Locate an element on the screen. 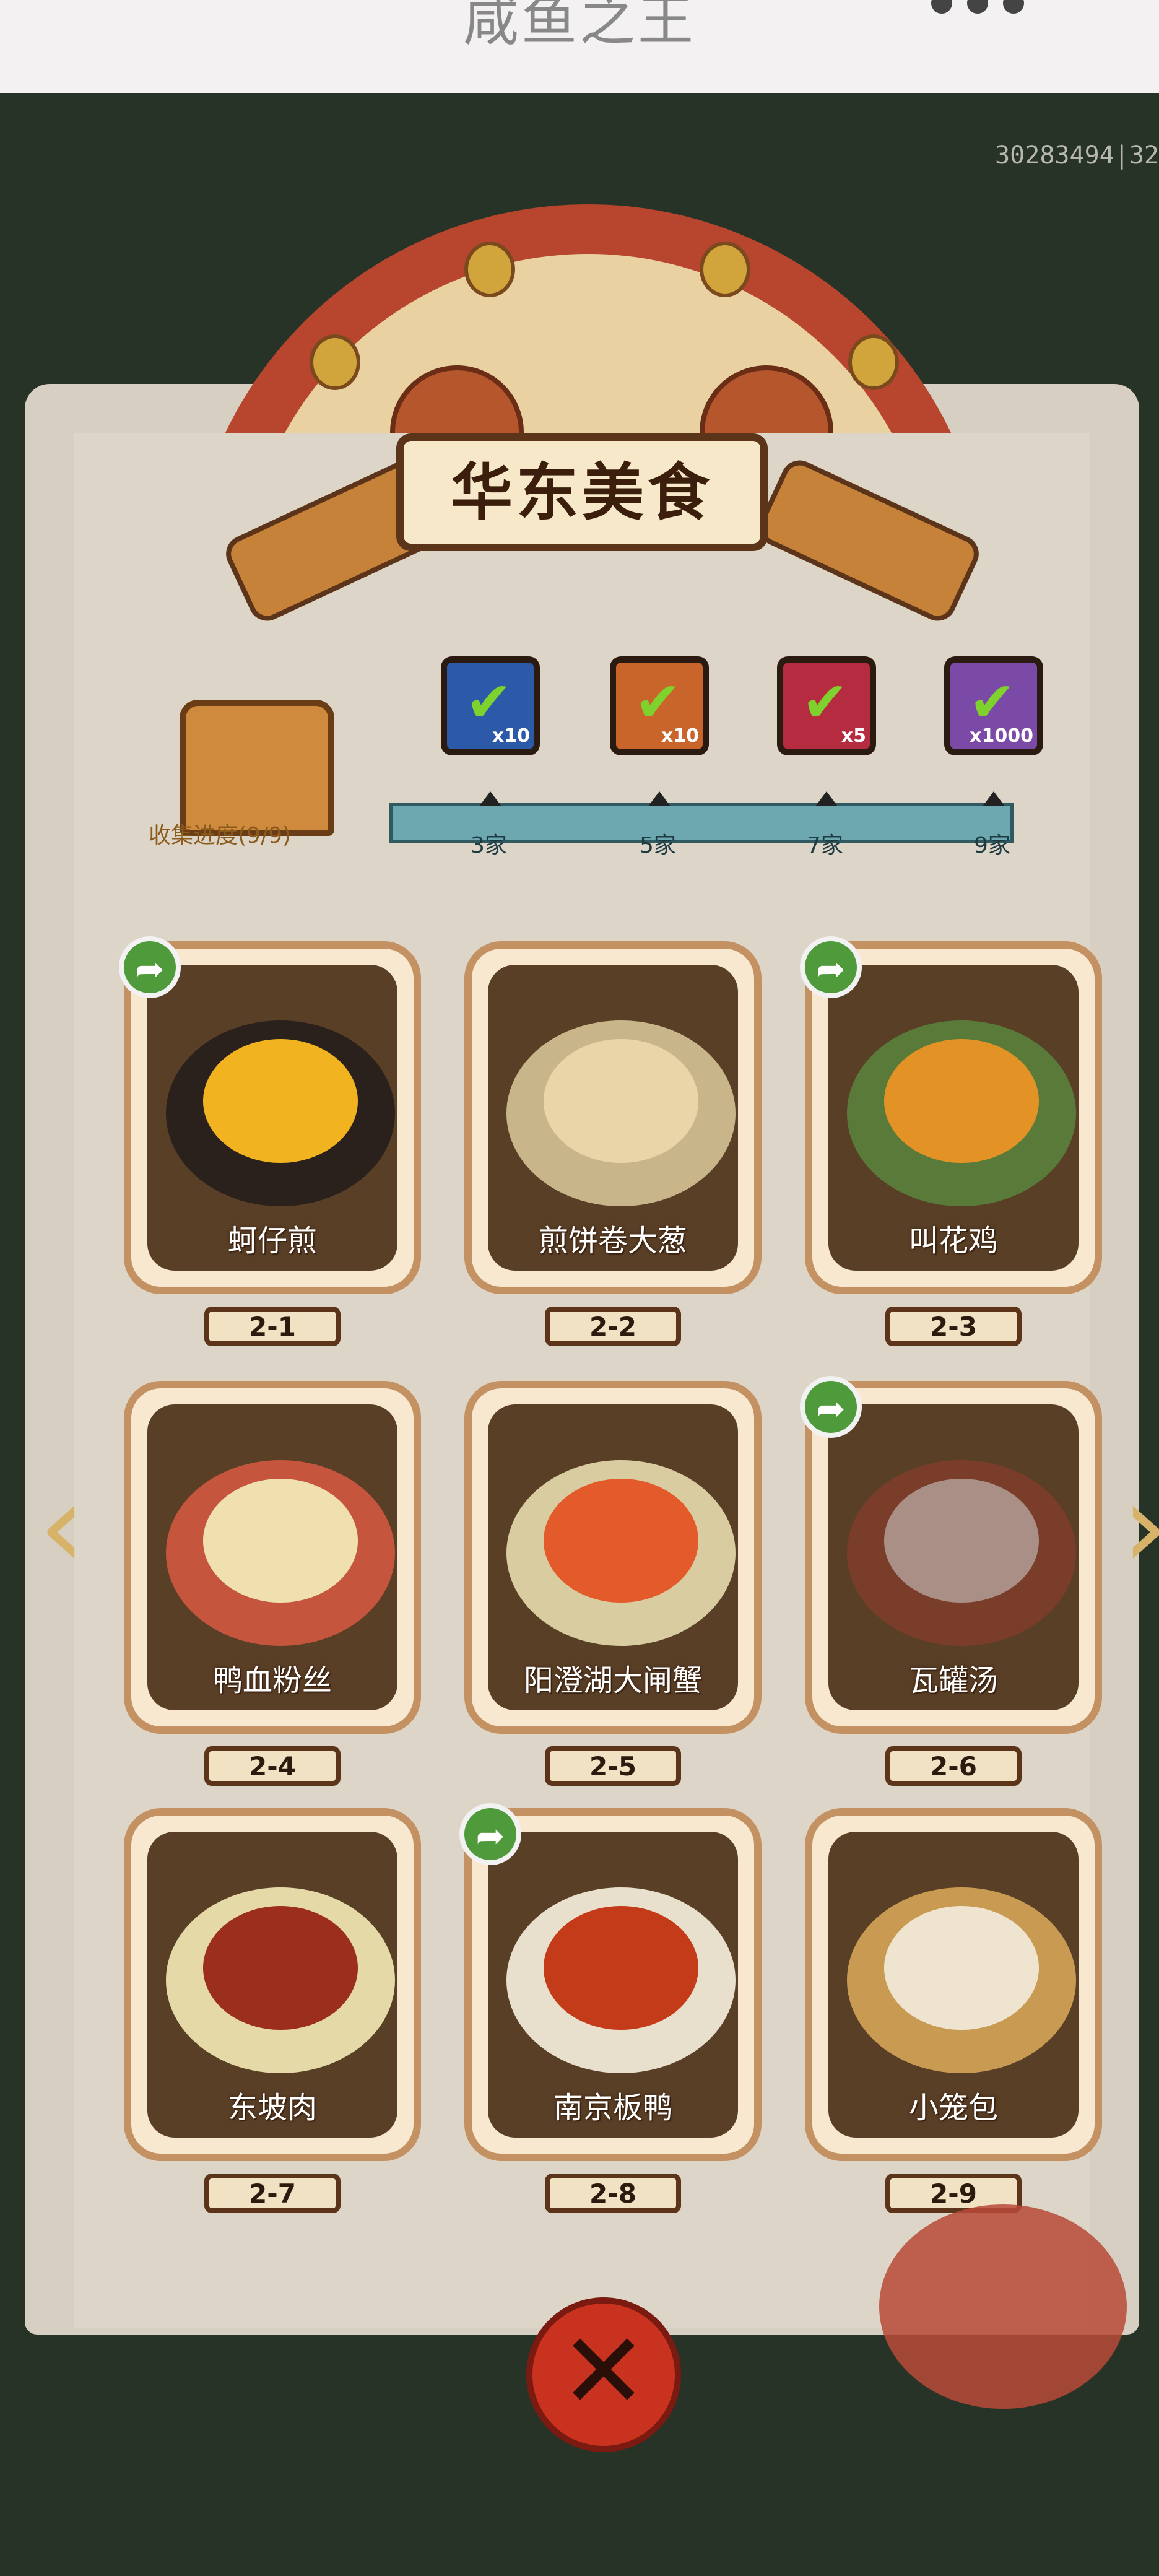  dish-card: 蚵仔煎 ➦ is located at coordinates (270, 1115).